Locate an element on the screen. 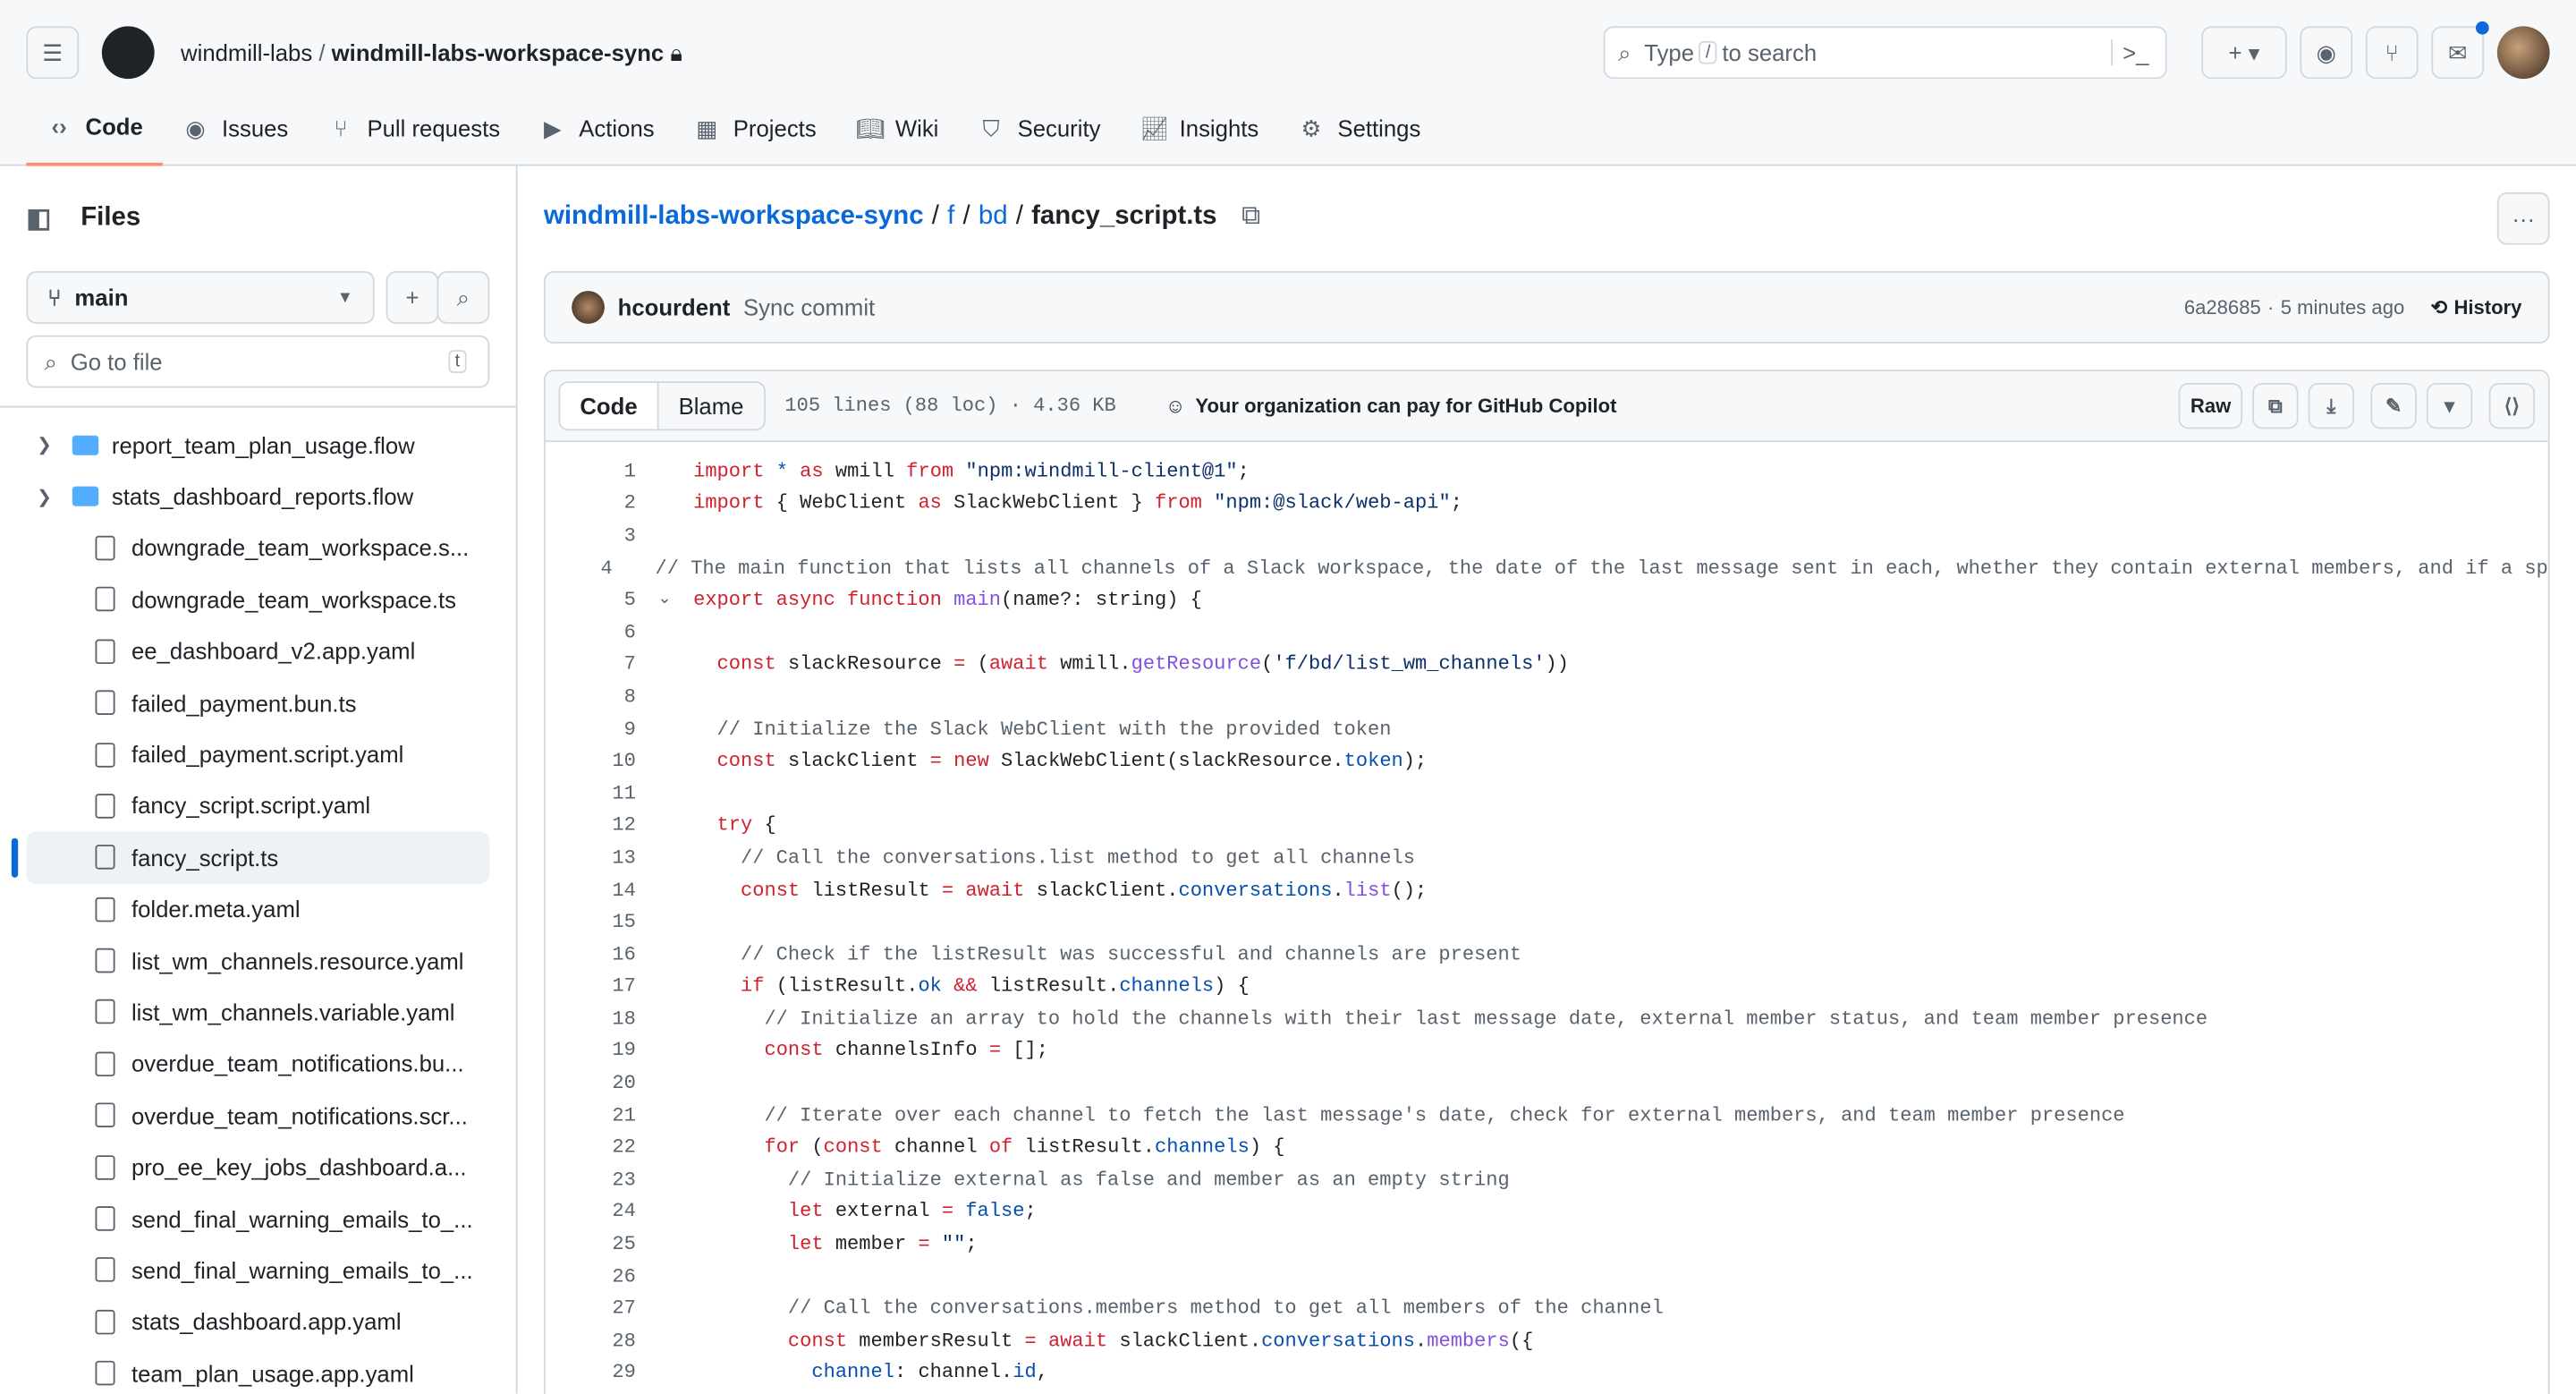 The height and width of the screenshot is (1394, 2576). line-number: 29 is located at coordinates (590, 1374).